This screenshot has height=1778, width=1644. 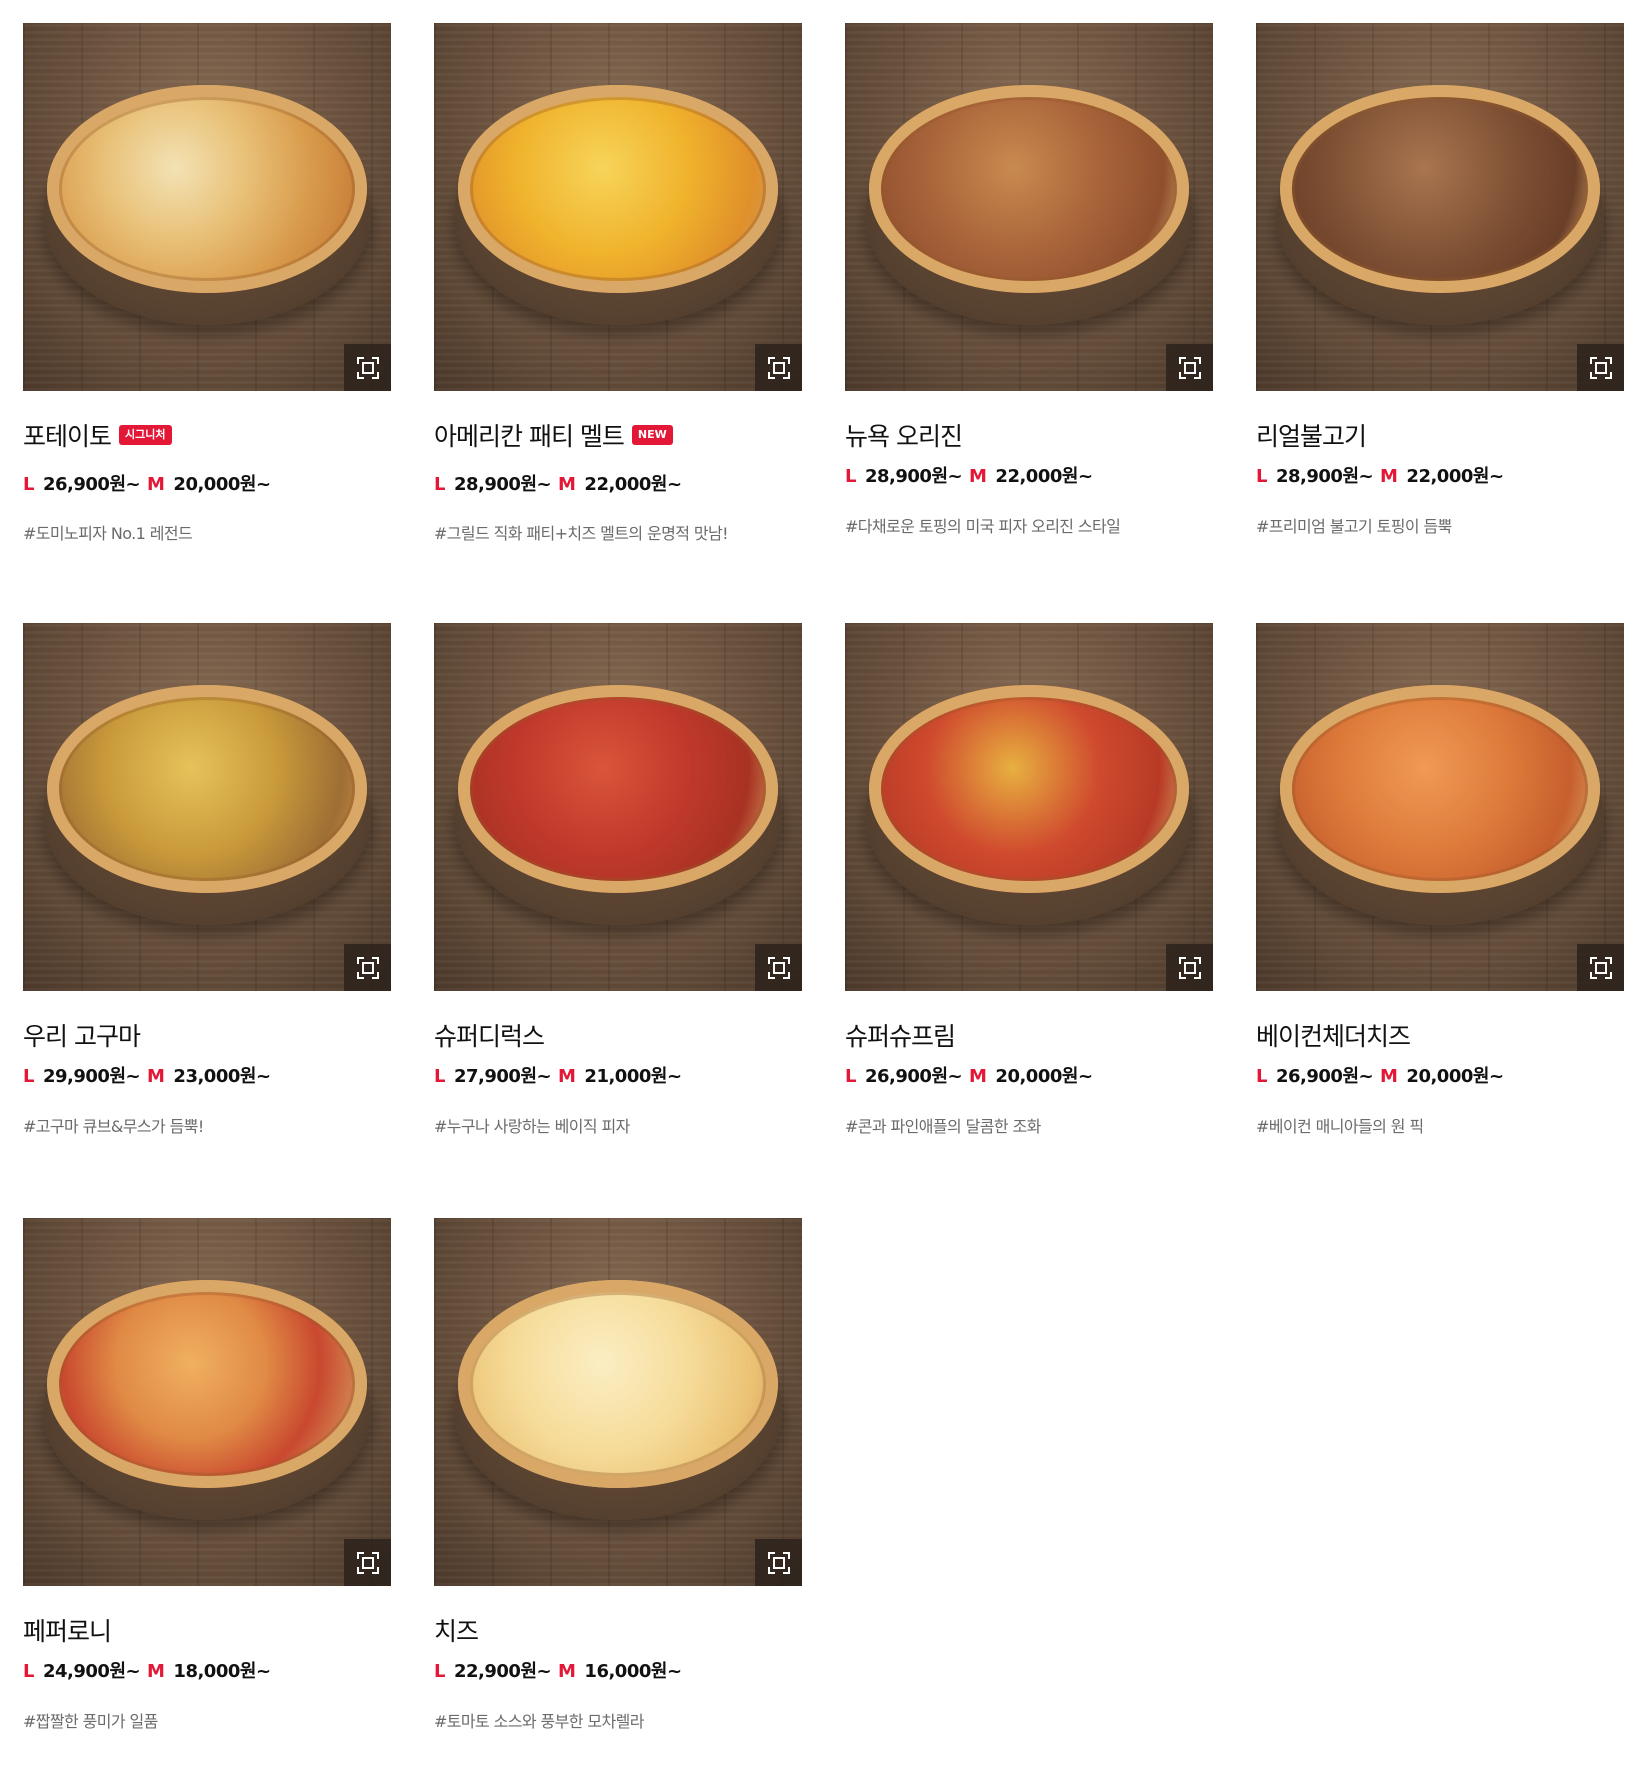 I want to click on product-name: 슈퍼디럭스, so click(x=489, y=1035).